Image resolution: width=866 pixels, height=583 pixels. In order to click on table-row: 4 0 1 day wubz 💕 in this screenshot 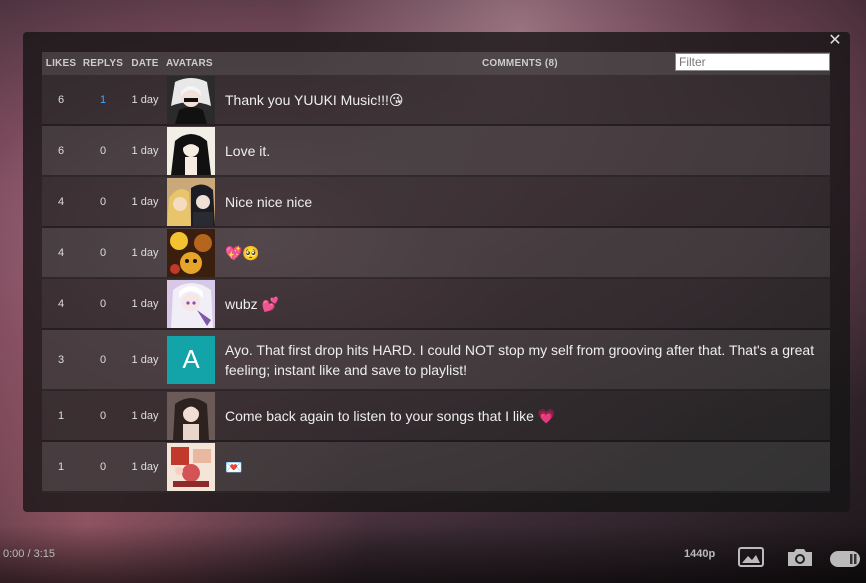, I will do `click(436, 304)`.